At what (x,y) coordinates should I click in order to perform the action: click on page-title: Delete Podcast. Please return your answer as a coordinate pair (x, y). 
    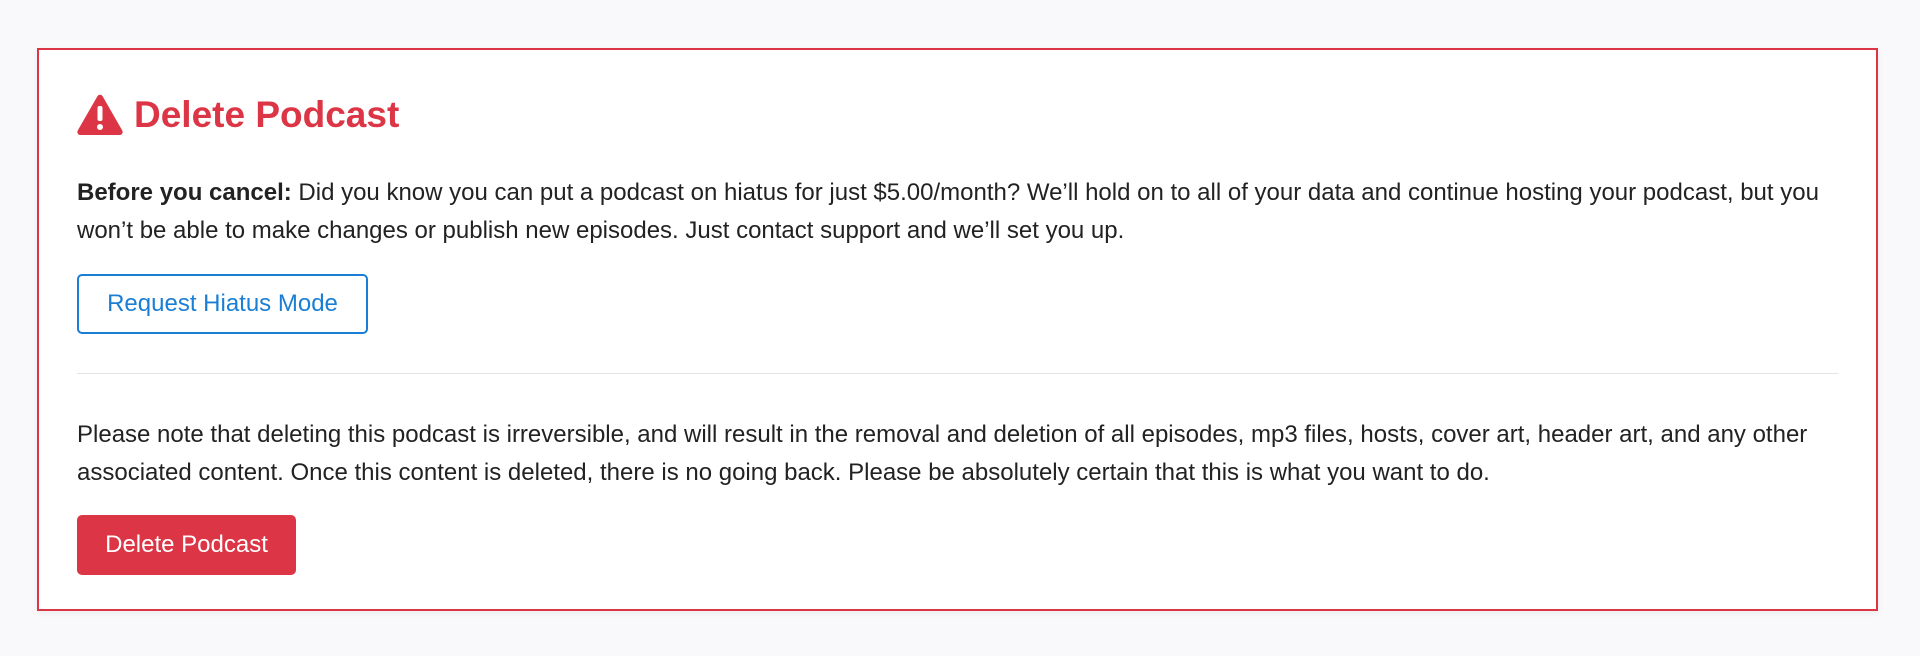
    Looking at the image, I should click on (267, 114).